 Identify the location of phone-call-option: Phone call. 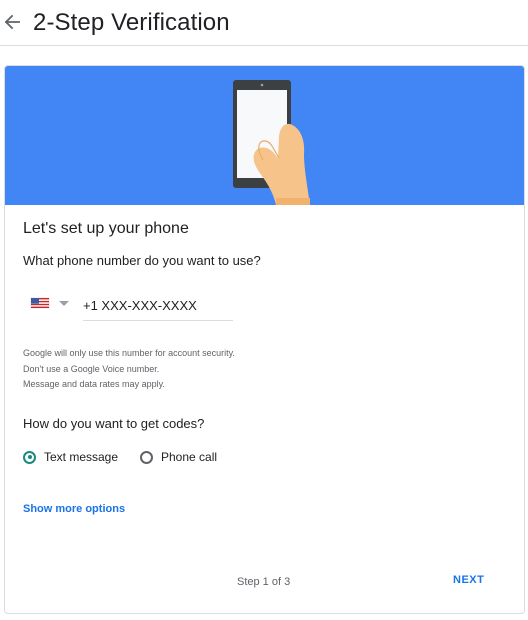
(178, 457).